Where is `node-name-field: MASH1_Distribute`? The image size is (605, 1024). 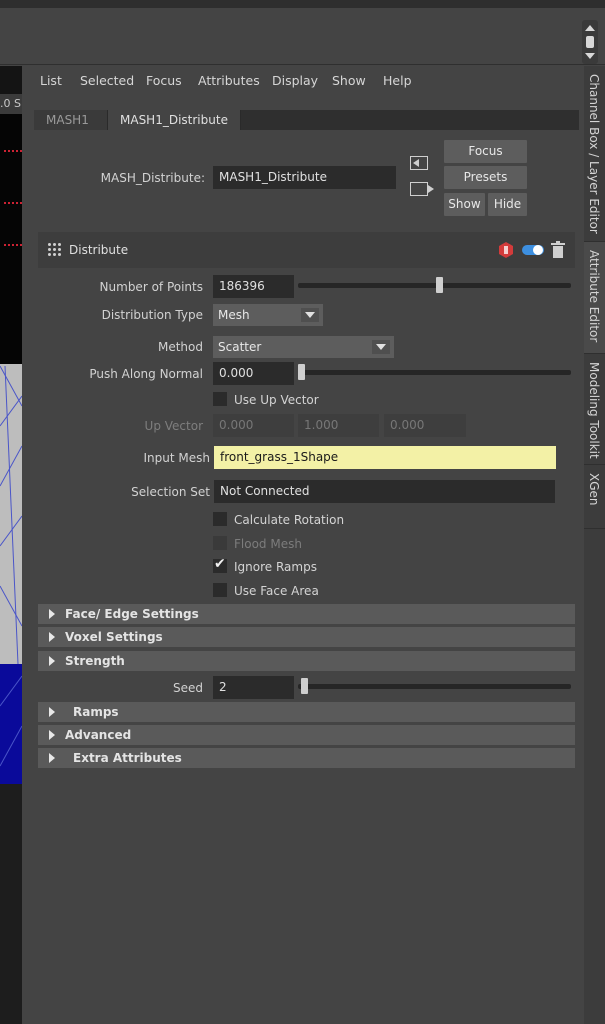
node-name-field: MASH1_Distribute is located at coordinates (304, 177).